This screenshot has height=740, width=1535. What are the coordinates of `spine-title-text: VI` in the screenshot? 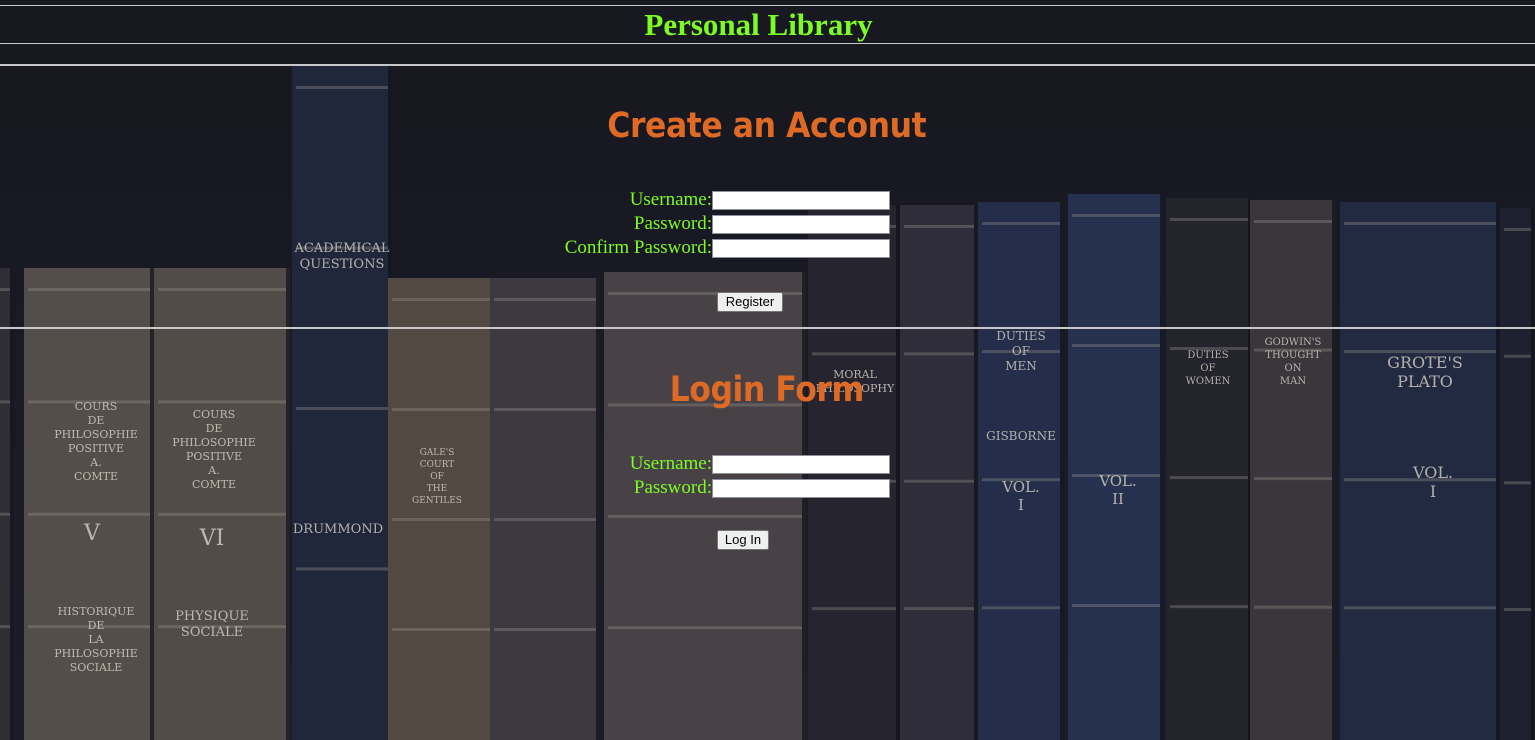 It's located at (212, 538).